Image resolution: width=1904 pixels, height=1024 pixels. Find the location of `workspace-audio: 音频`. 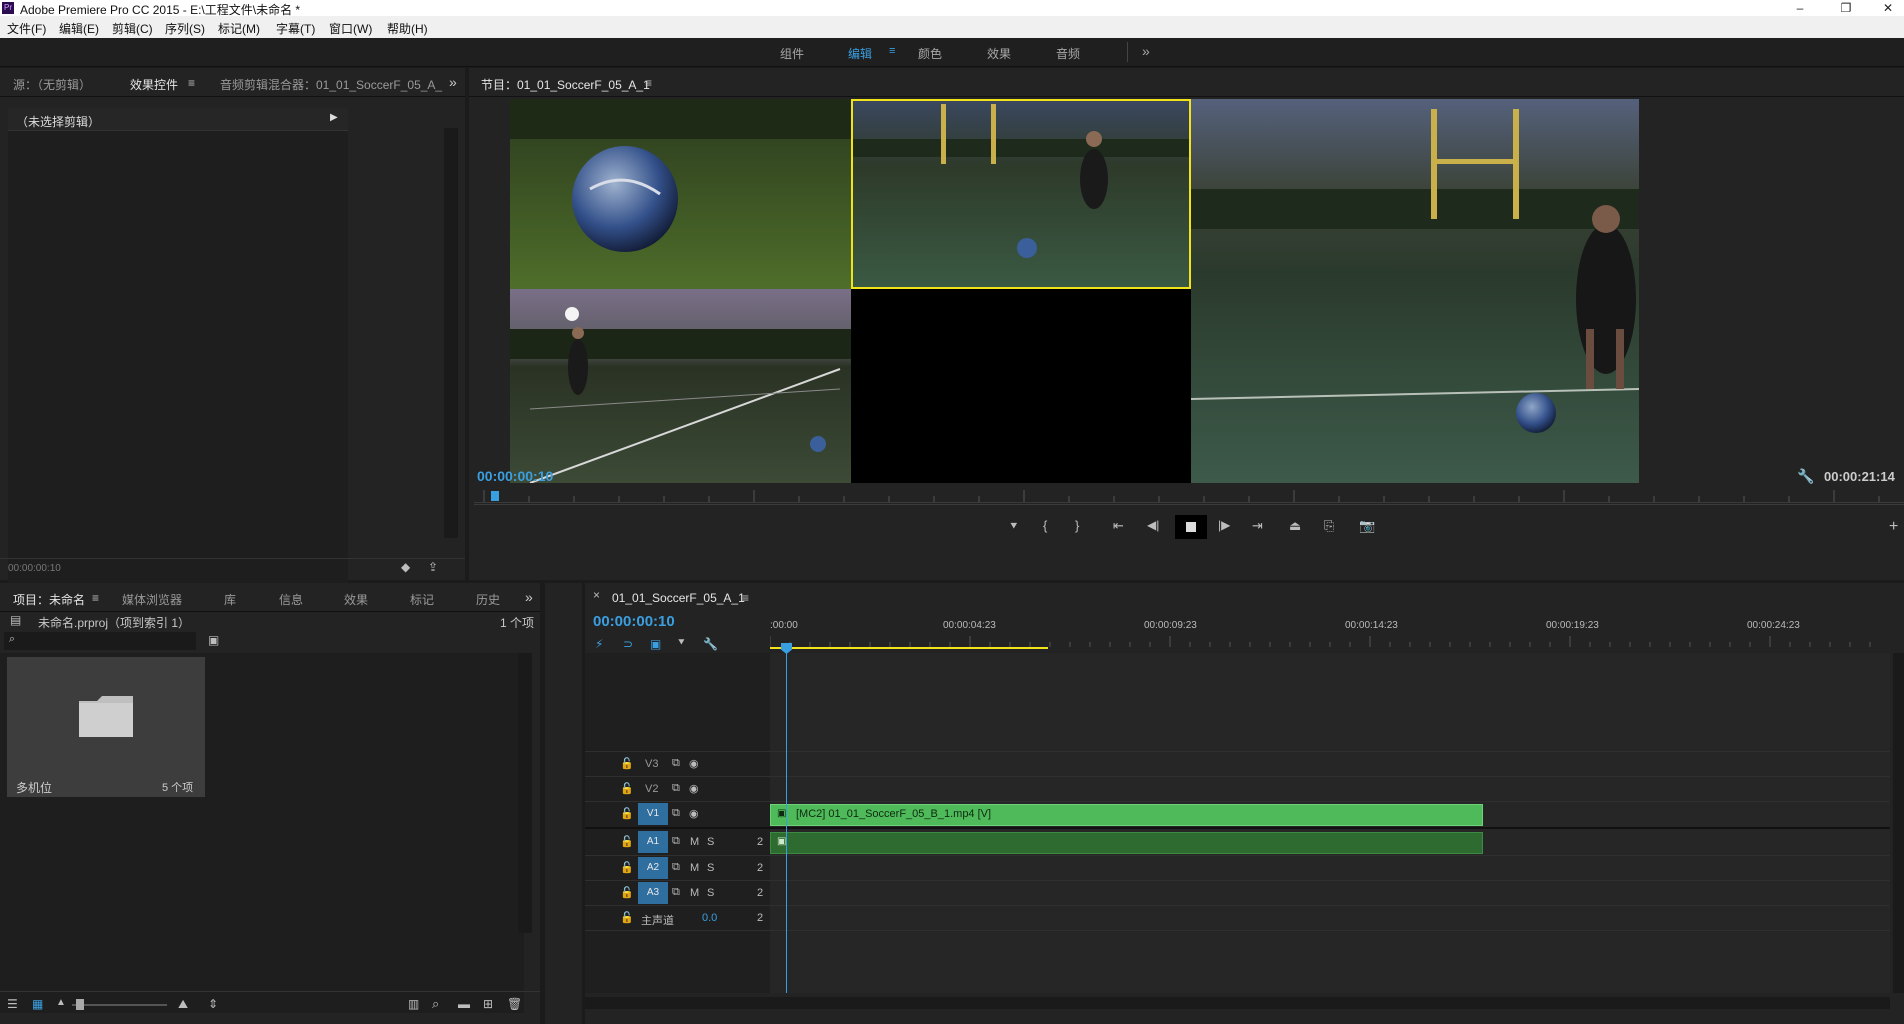

workspace-audio: 音频 is located at coordinates (1068, 53).